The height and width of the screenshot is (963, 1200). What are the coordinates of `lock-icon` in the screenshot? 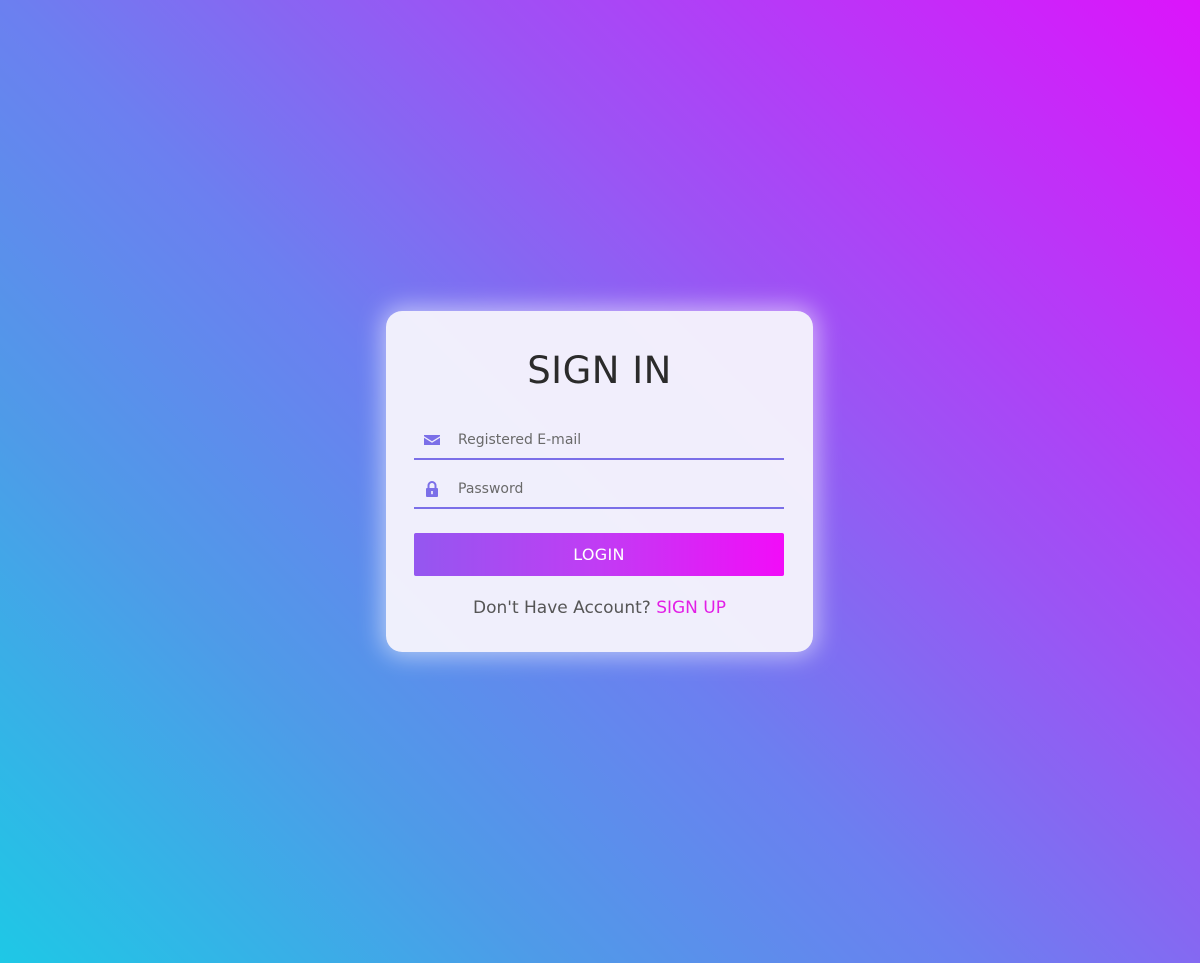 It's located at (432, 489).